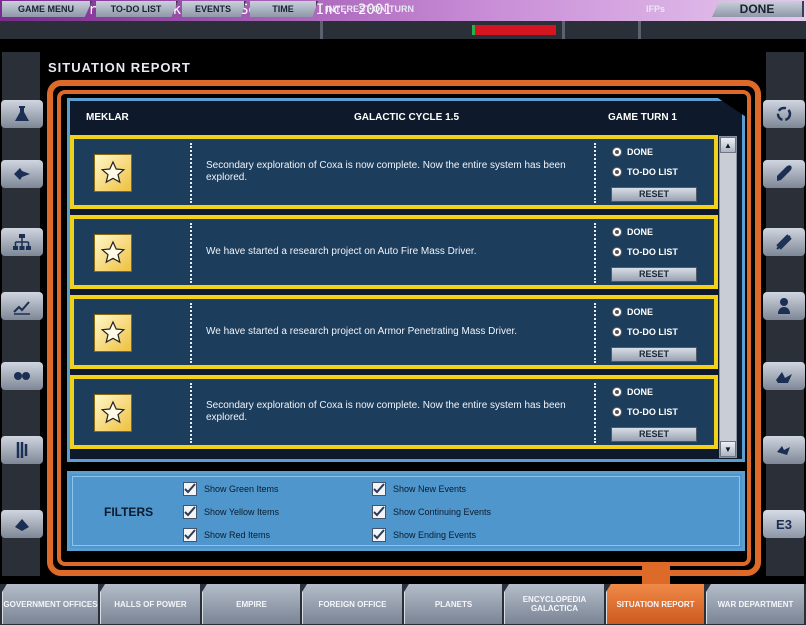 This screenshot has width=806, height=625. What do you see at coordinates (728, 297) in the screenshot?
I see `report-scrollbar: ▲ ▼` at bounding box center [728, 297].